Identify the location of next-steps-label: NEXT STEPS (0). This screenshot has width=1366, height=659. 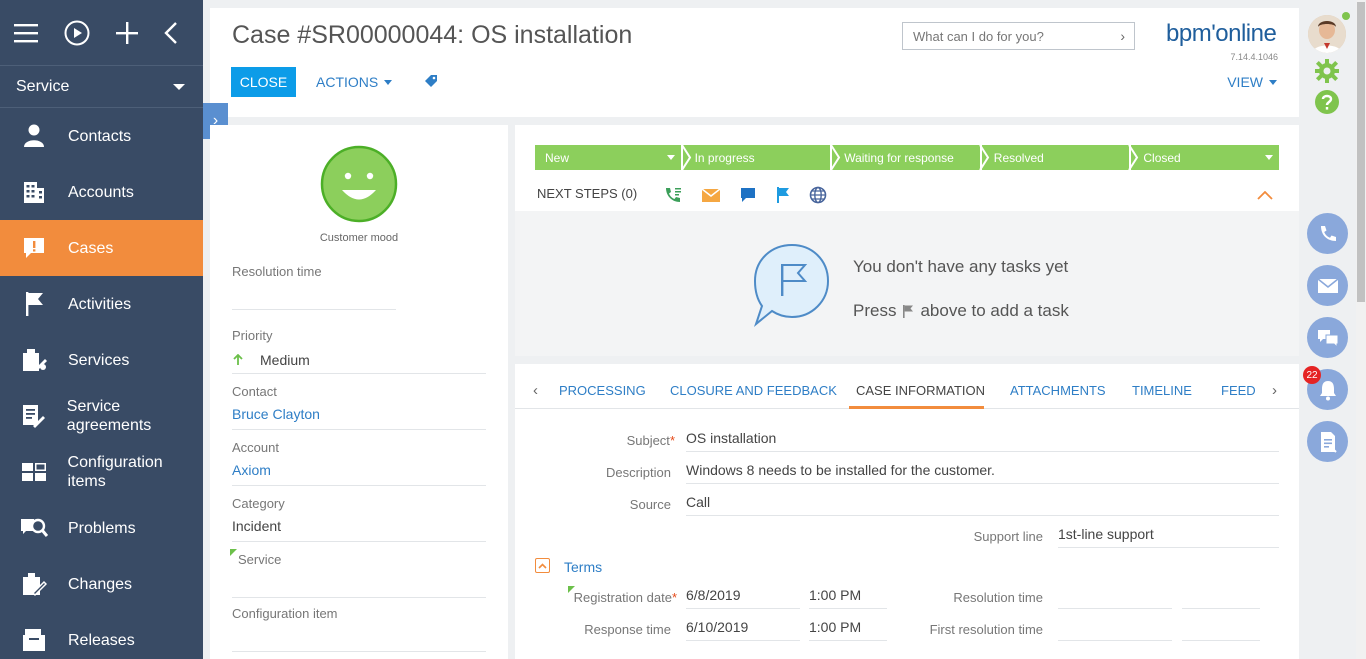
(587, 193).